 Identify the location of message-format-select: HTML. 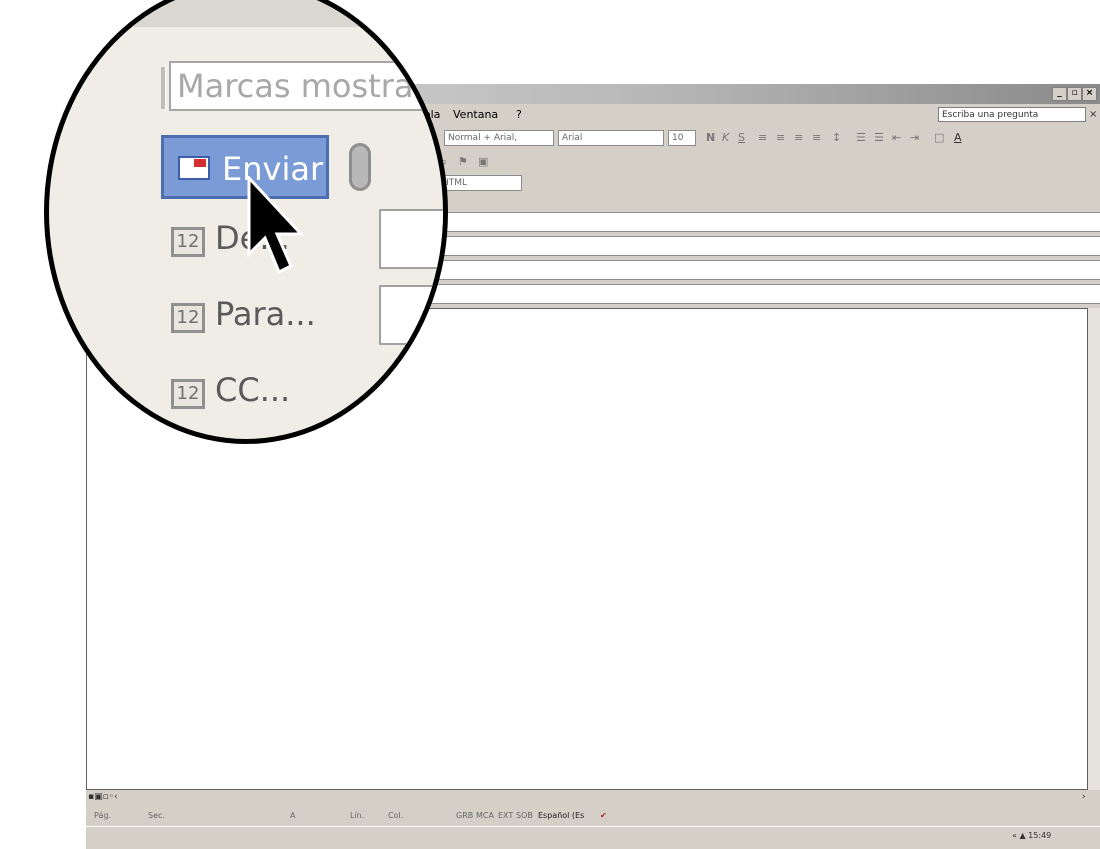
(480, 183).